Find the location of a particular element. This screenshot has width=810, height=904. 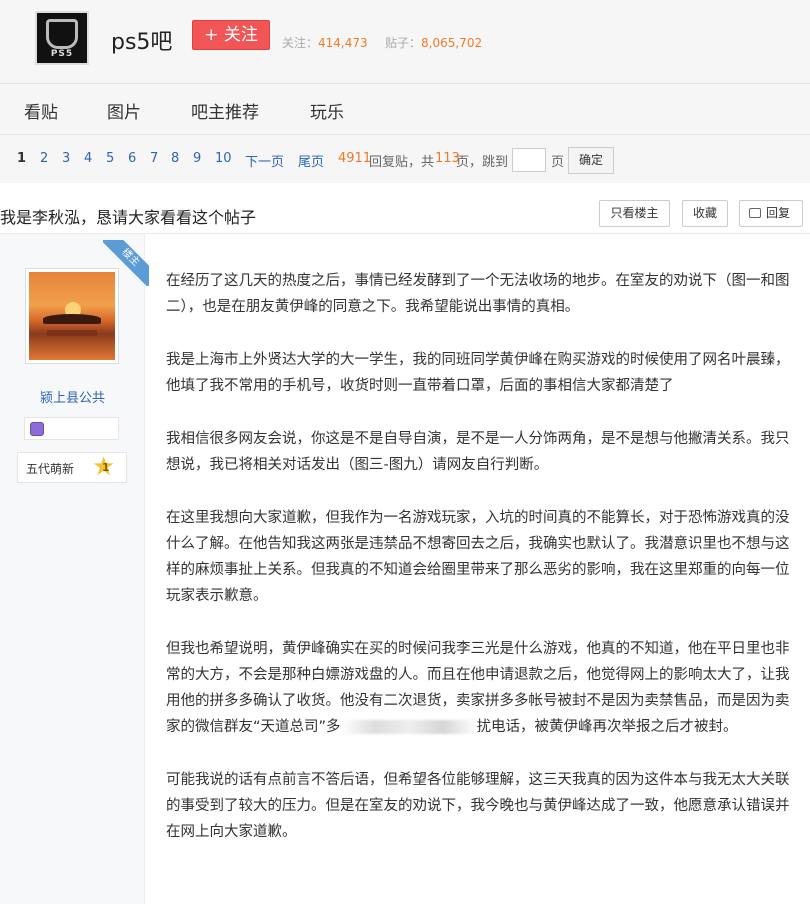

follow-count-label: 关注： is located at coordinates (300, 43).